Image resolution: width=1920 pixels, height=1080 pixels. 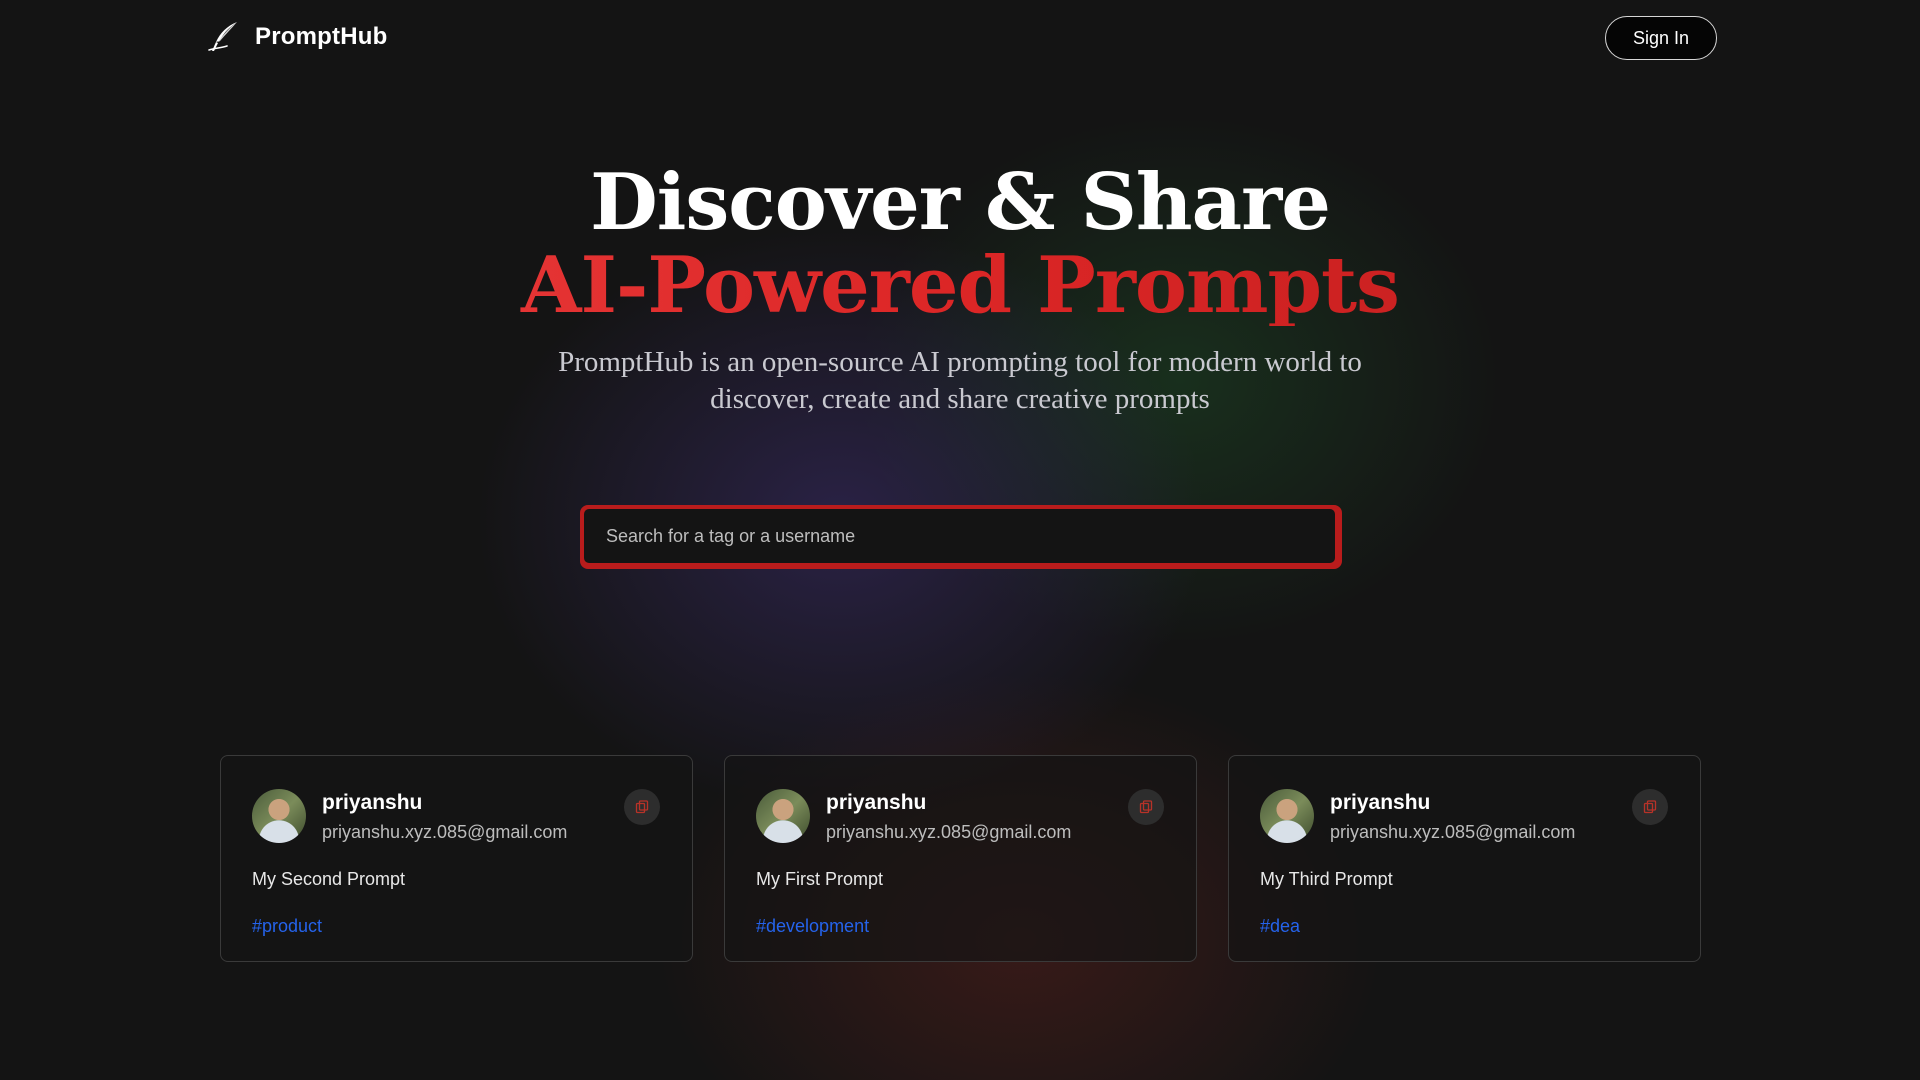 What do you see at coordinates (329, 879) in the screenshot?
I see `card-prompt-text: My Second Prompt` at bounding box center [329, 879].